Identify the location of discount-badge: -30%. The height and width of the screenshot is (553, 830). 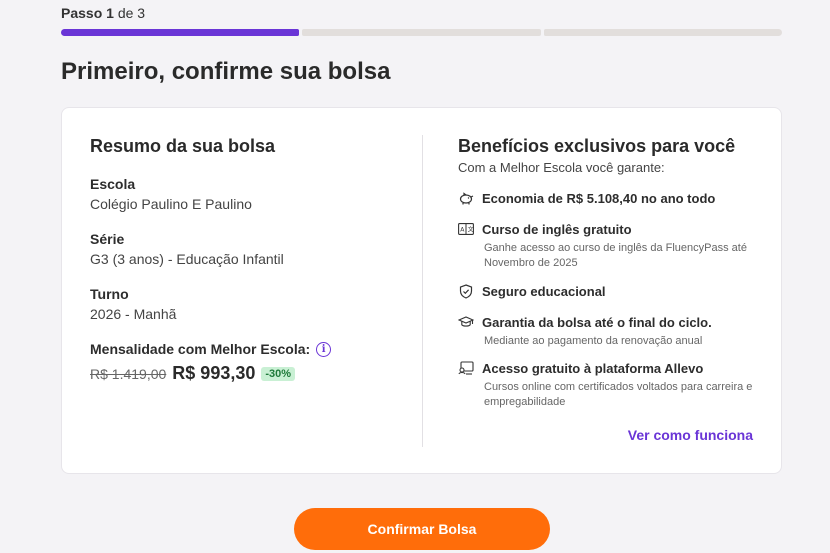
(278, 373).